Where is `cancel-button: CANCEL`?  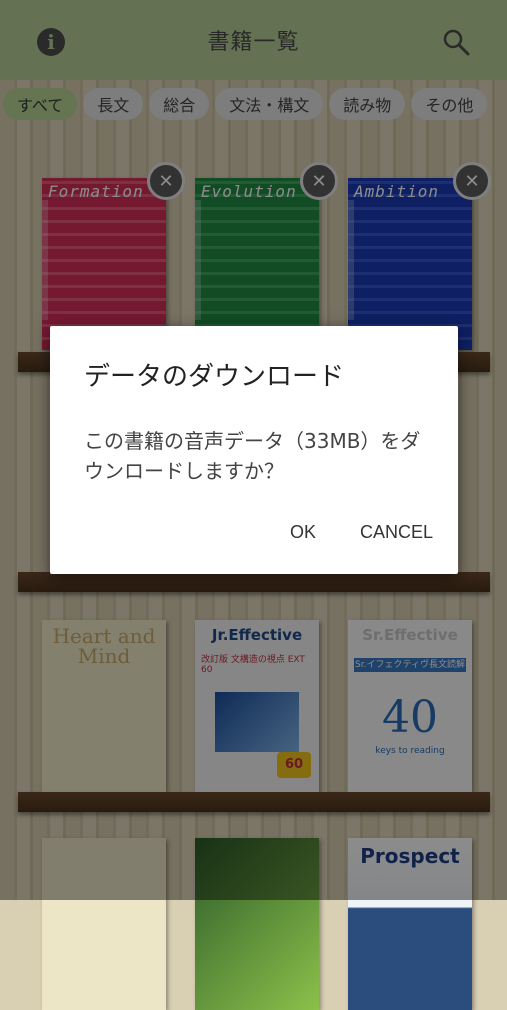
cancel-button: CANCEL is located at coordinates (396, 532).